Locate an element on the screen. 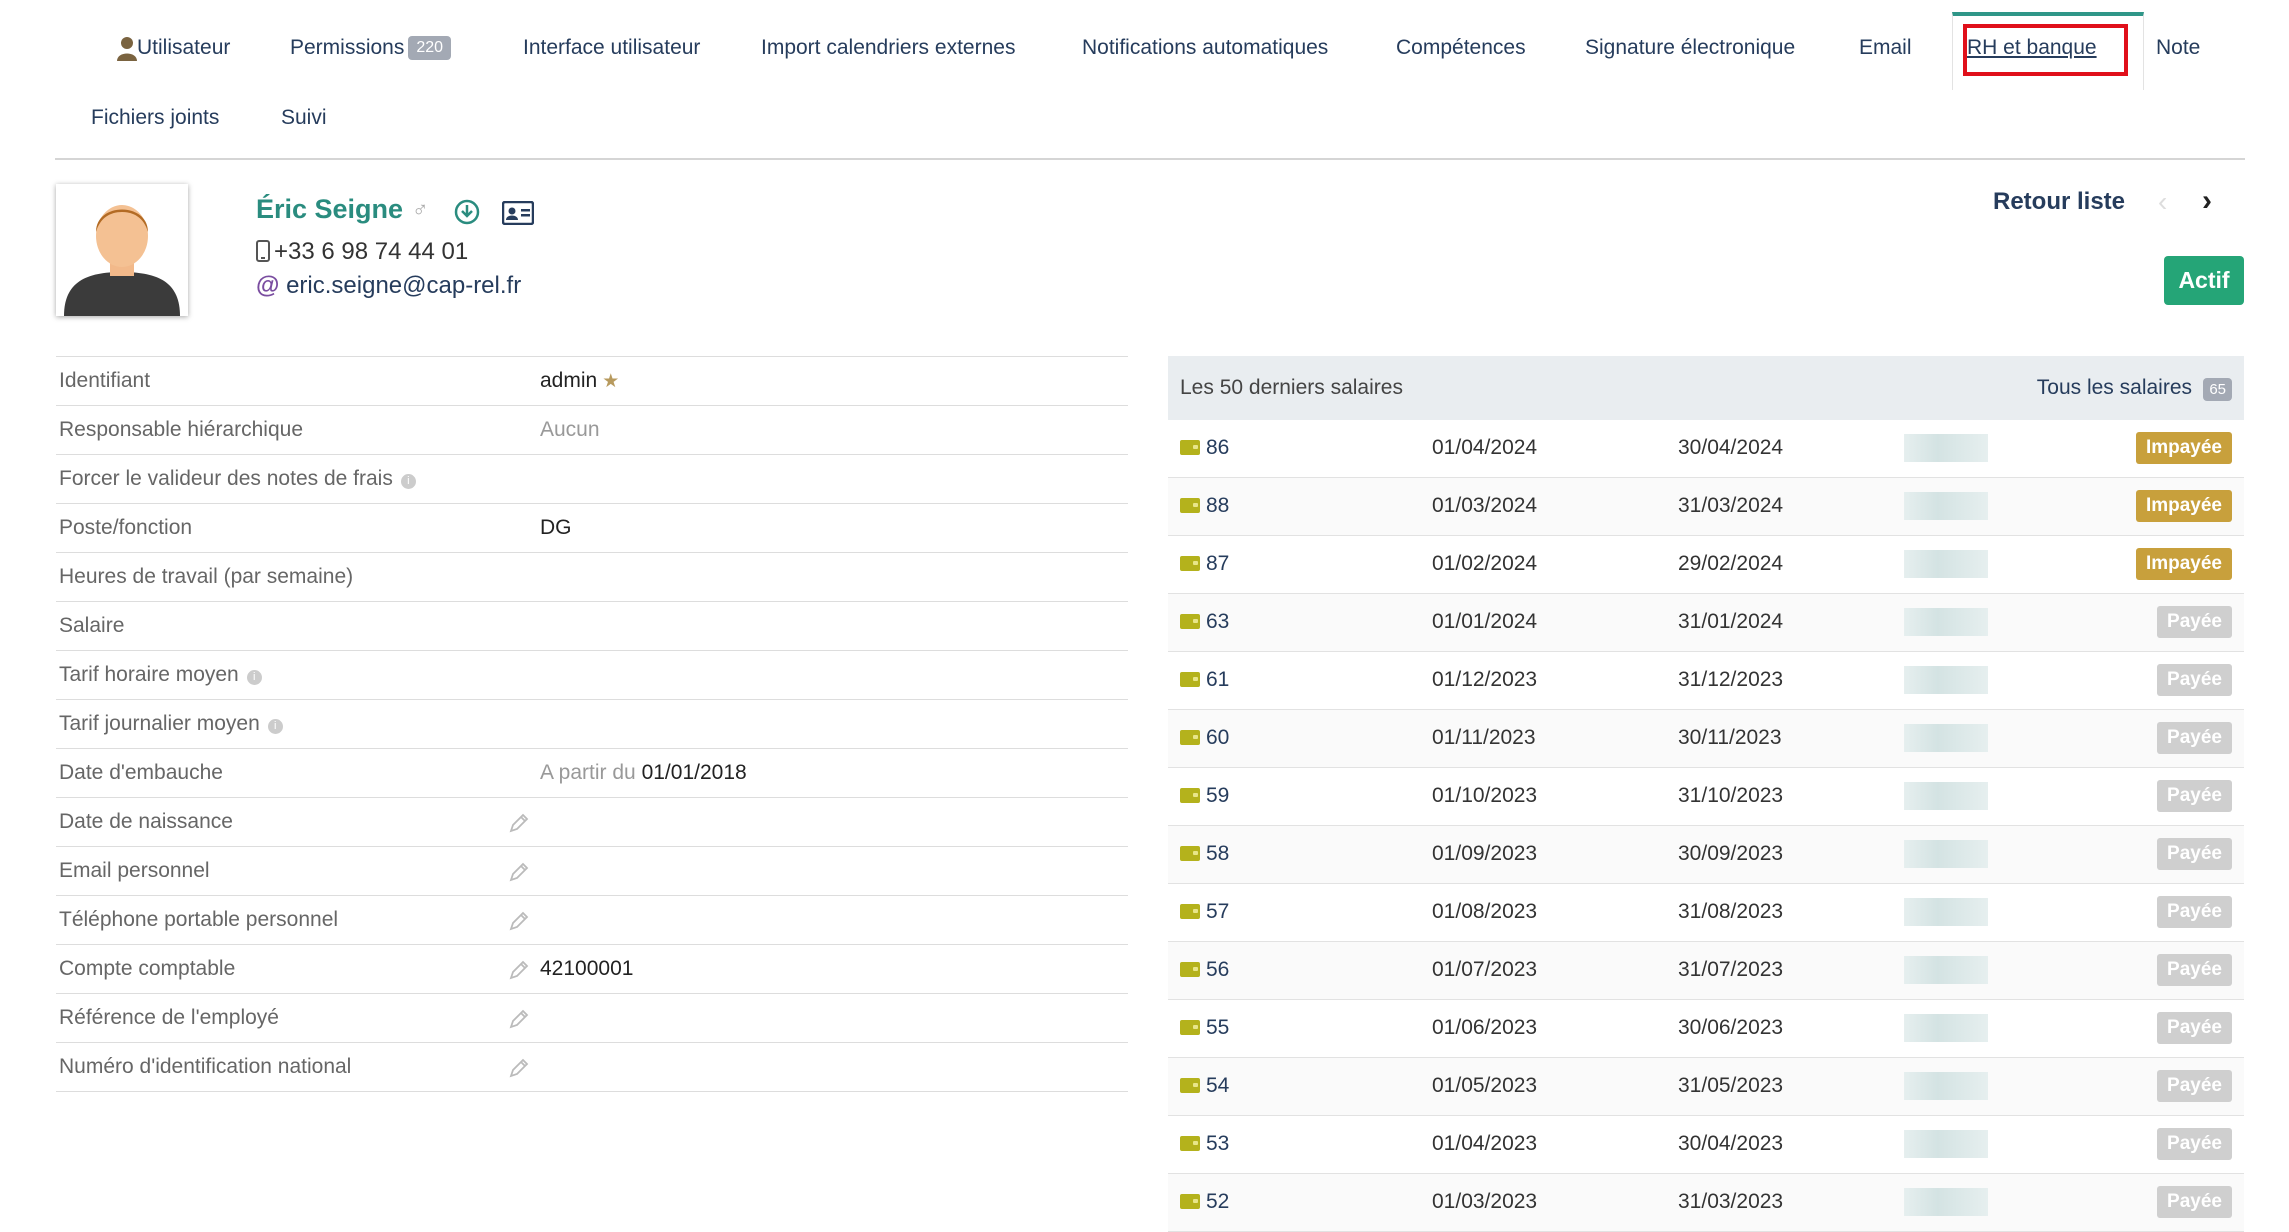 Image resolution: width=2289 pixels, height=1232 pixels. salary-start-date: 01/11/2023 is located at coordinates (1484, 737).